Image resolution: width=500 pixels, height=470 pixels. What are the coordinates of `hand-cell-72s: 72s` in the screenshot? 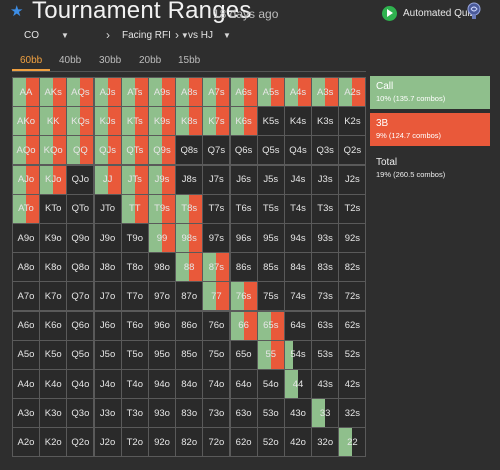 It's located at (352, 296).